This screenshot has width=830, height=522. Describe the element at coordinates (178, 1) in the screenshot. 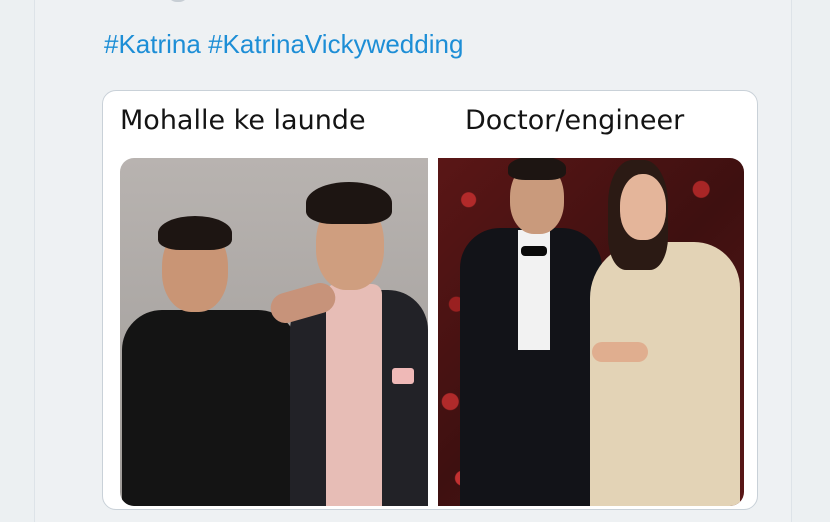

I see `avatar` at that location.